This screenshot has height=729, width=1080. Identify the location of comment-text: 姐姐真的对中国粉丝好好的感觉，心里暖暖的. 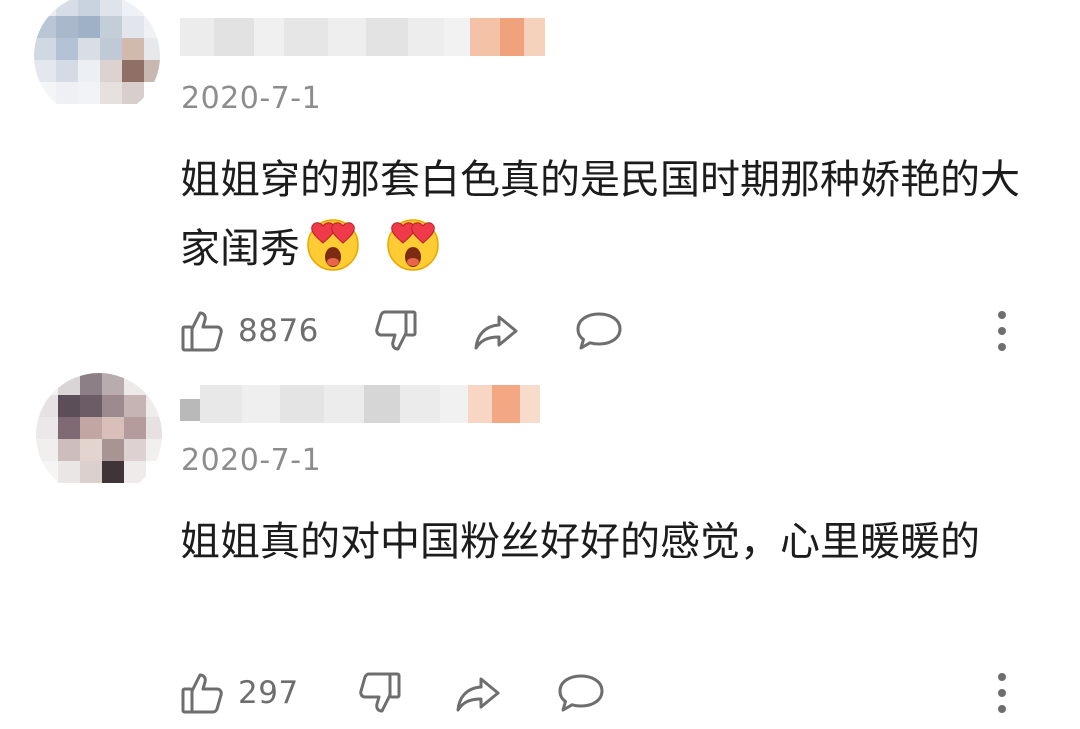
(610, 542).